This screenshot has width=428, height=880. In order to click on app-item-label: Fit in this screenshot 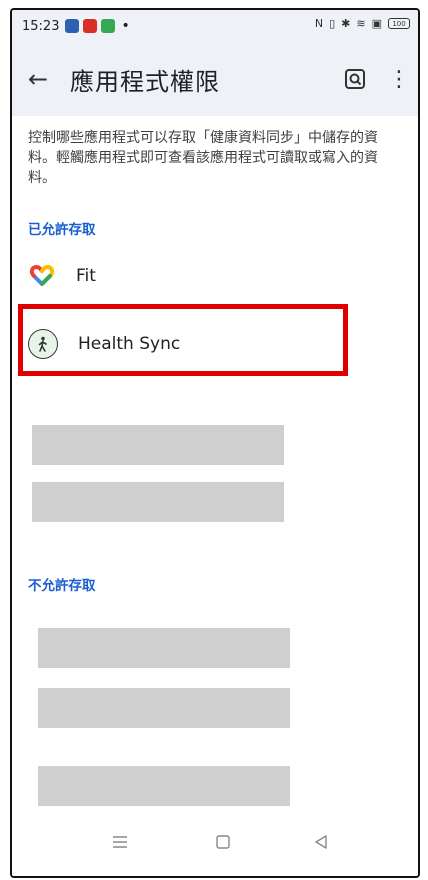, I will do `click(86, 276)`.